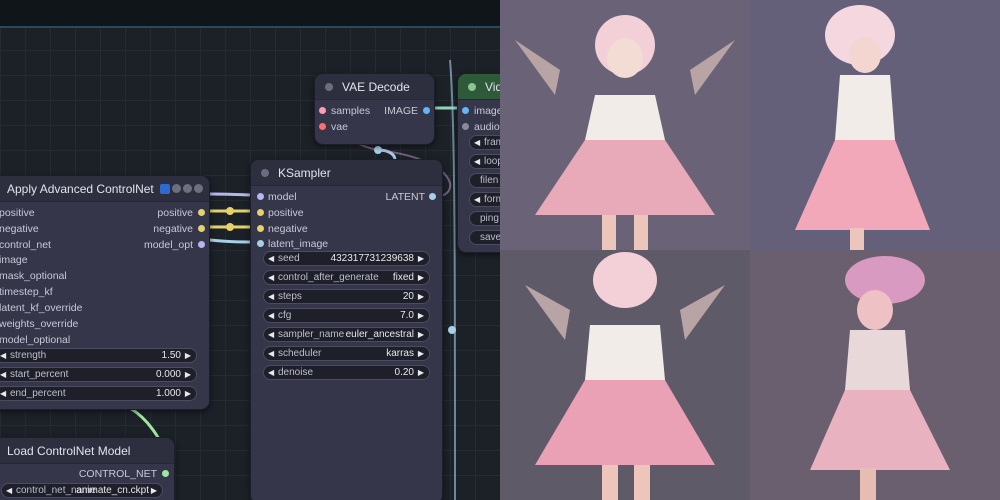 The width and height of the screenshot is (1000, 500). I want to click on widget-format: ◀form, so click(484, 199).